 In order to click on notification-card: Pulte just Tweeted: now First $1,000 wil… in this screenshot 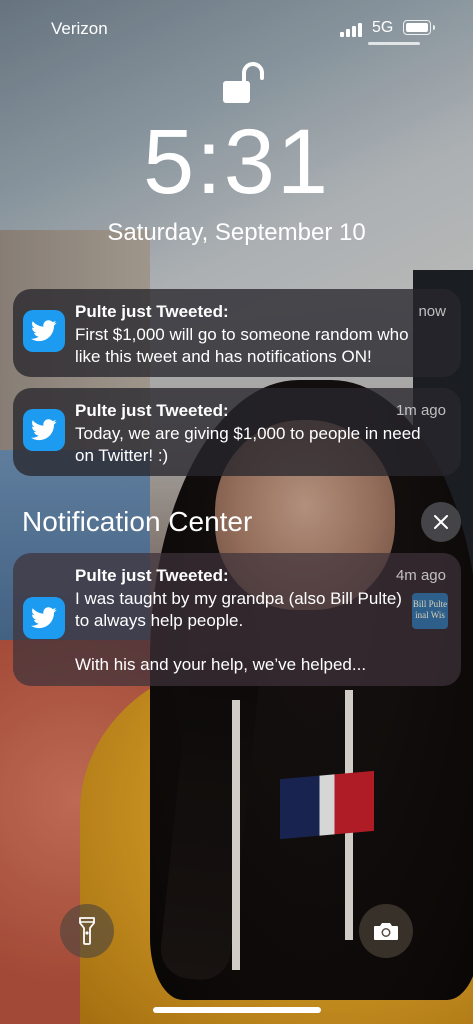, I will do `click(237, 333)`.